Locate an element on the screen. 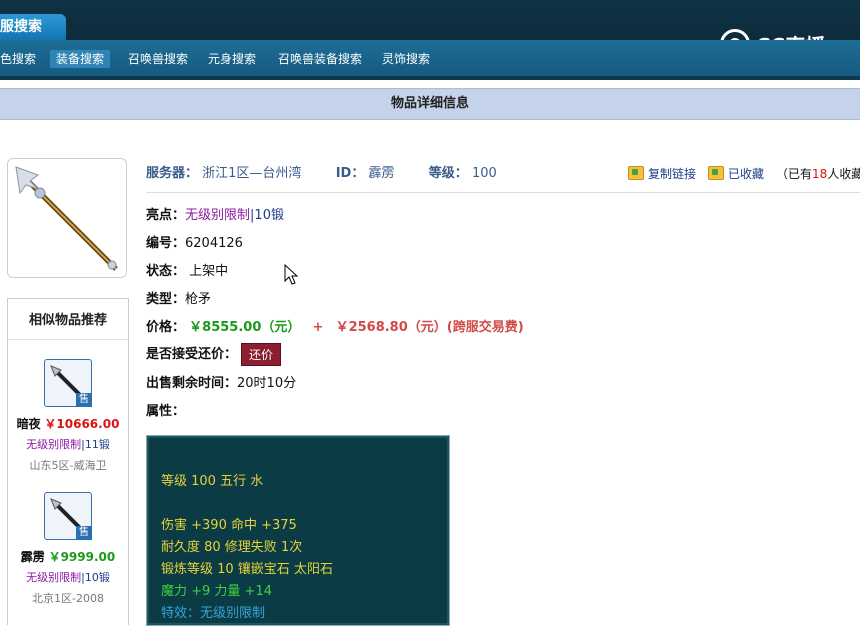  id-value: 霹雳 is located at coordinates (381, 173).